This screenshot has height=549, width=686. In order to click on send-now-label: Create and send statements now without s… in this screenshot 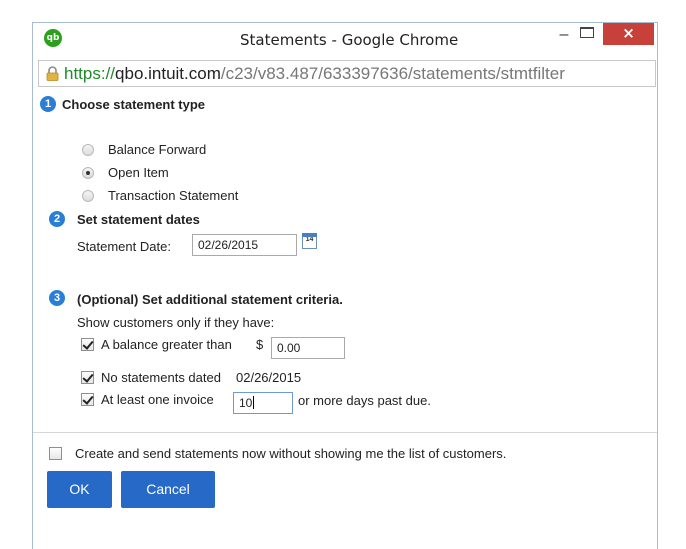, I will do `click(290, 453)`.